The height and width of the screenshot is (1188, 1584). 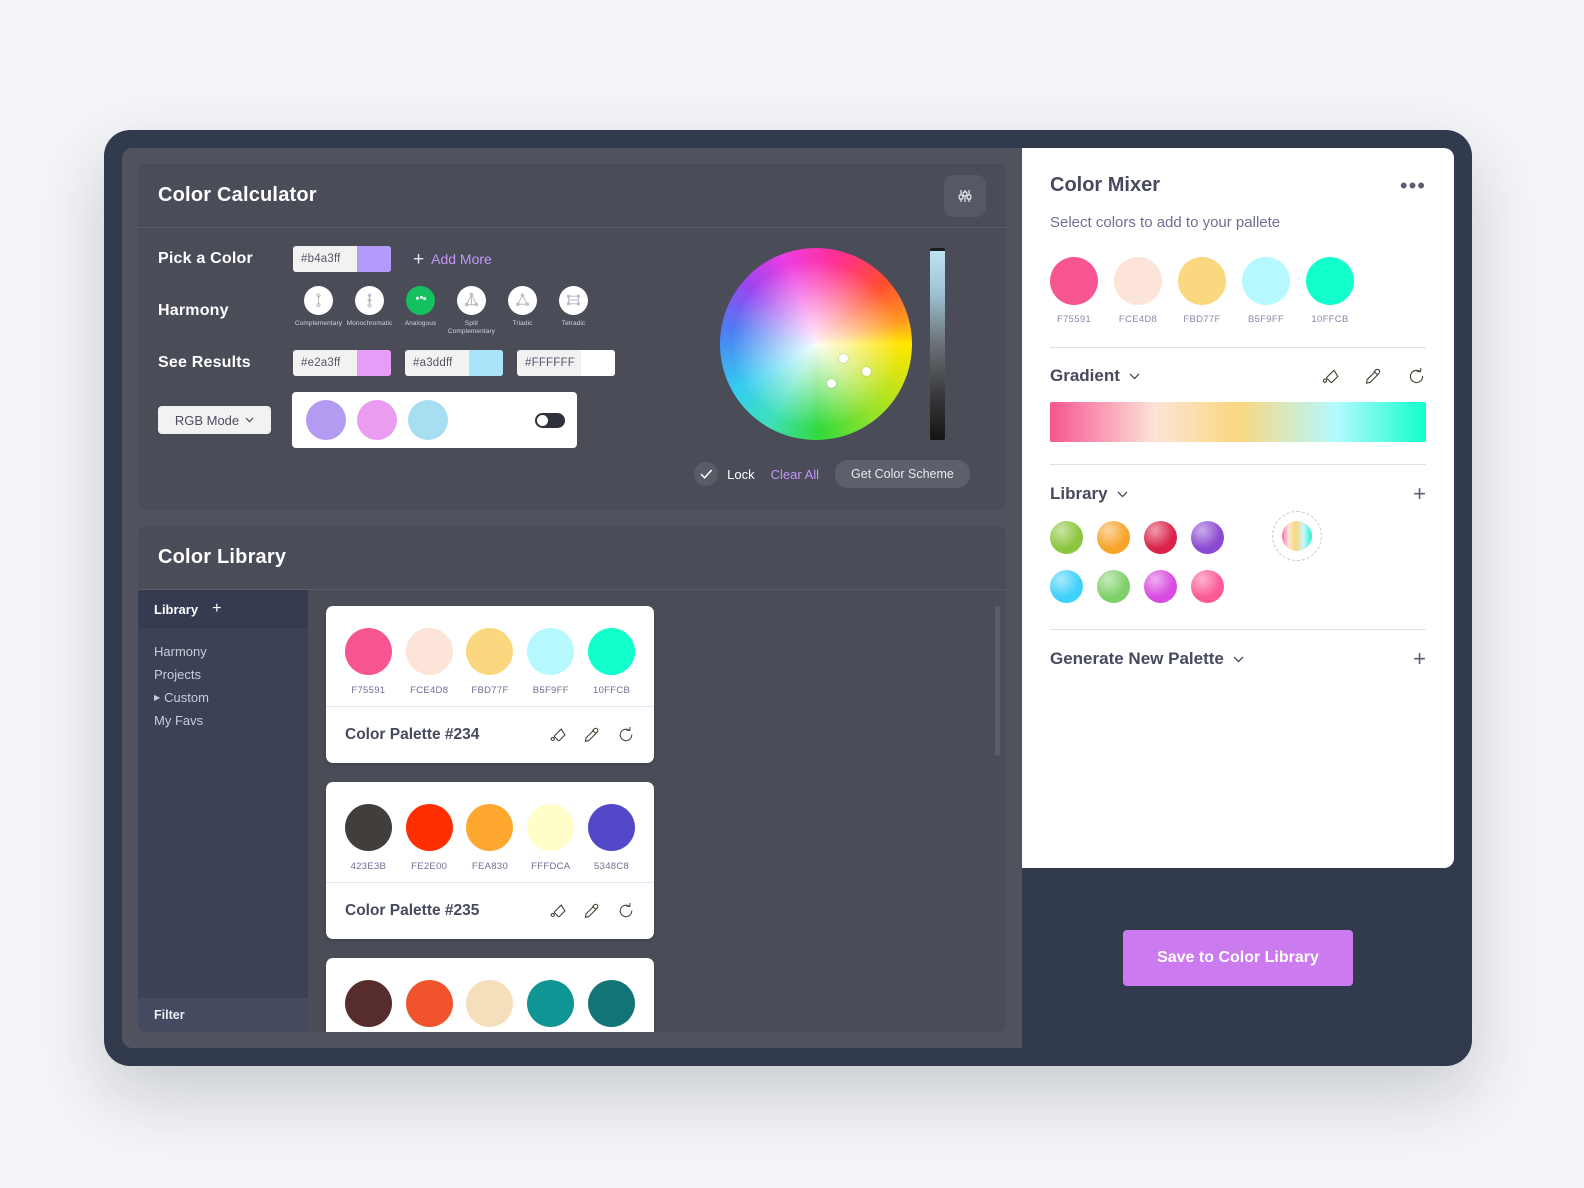 I want to click on sidebar-item-harmony: Harmony, so click(x=223, y=651).